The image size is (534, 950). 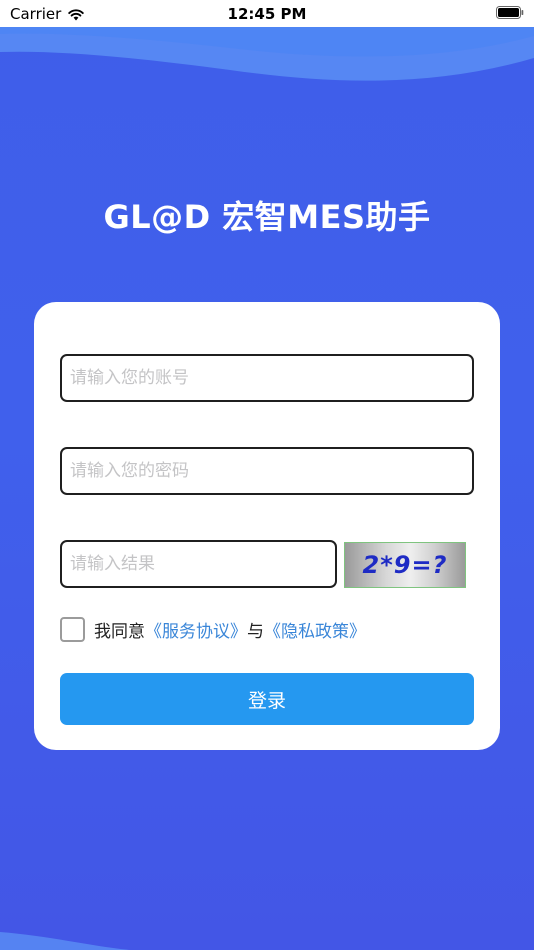 I want to click on and-label: 与, so click(x=255, y=631).